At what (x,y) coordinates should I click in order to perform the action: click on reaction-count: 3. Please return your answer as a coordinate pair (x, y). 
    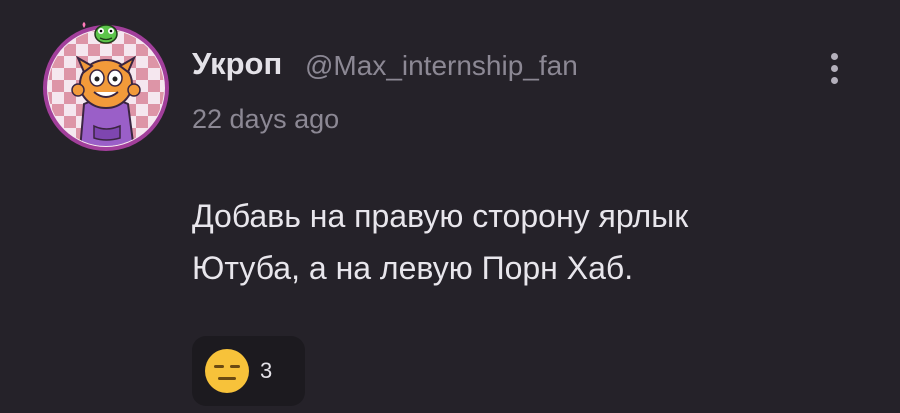
    Looking at the image, I should click on (266, 370).